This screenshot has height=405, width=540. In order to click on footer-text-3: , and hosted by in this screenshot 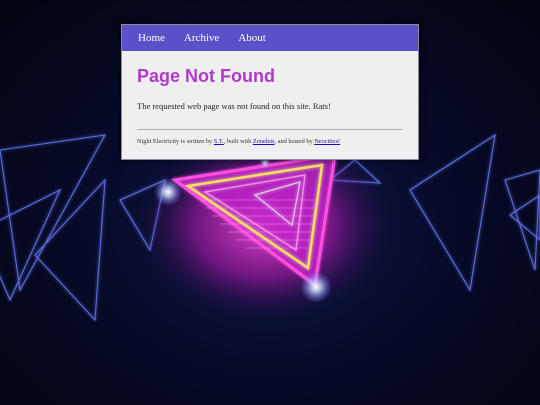, I will do `click(294, 141)`.